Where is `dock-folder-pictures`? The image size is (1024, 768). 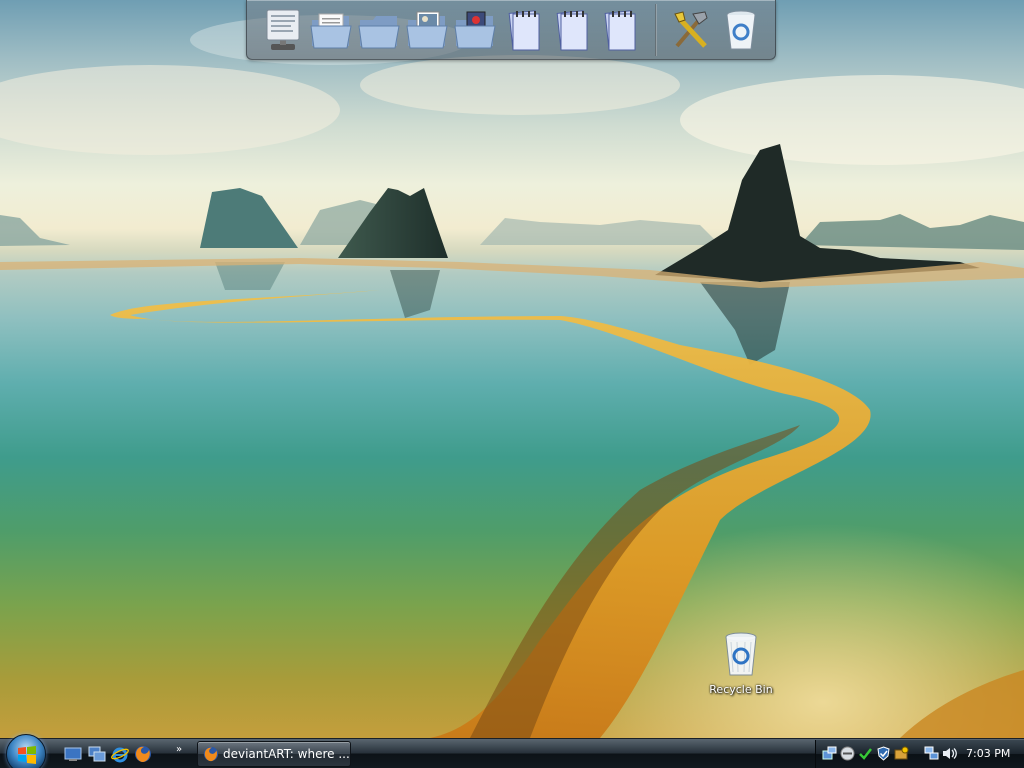 dock-folder-pictures is located at coordinates (427, 30).